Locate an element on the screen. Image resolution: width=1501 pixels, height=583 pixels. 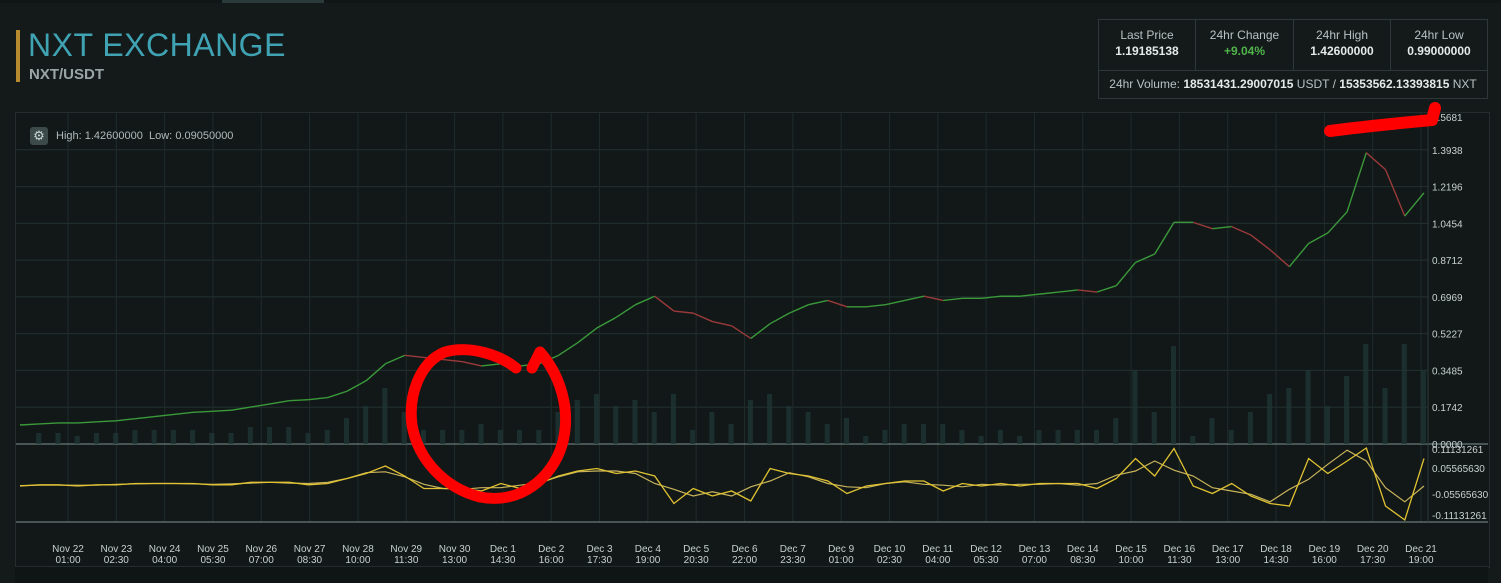
time-tick-time: 08:30 is located at coordinates (309, 560).